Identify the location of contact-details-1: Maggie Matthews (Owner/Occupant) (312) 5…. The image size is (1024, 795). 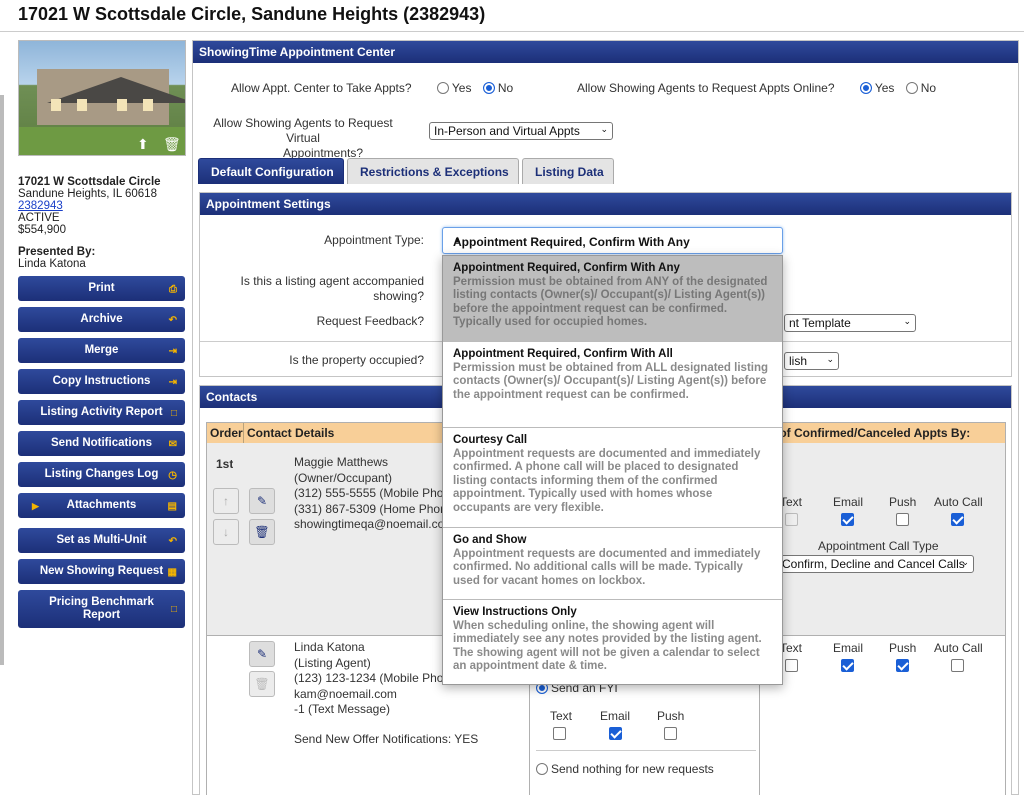
(369, 493).